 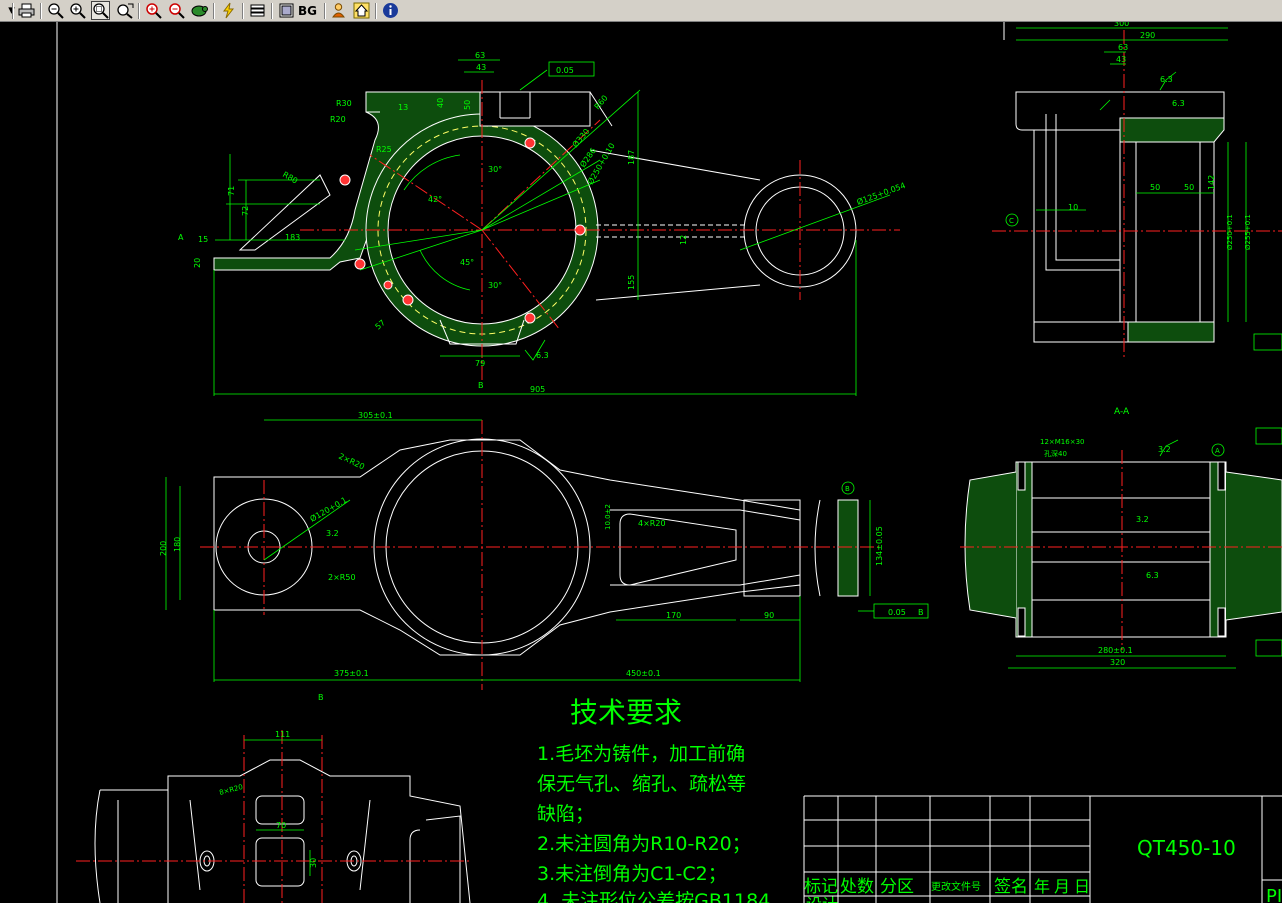 What do you see at coordinates (282, 734) in the screenshot?
I see `dim-111: 111` at bounding box center [282, 734].